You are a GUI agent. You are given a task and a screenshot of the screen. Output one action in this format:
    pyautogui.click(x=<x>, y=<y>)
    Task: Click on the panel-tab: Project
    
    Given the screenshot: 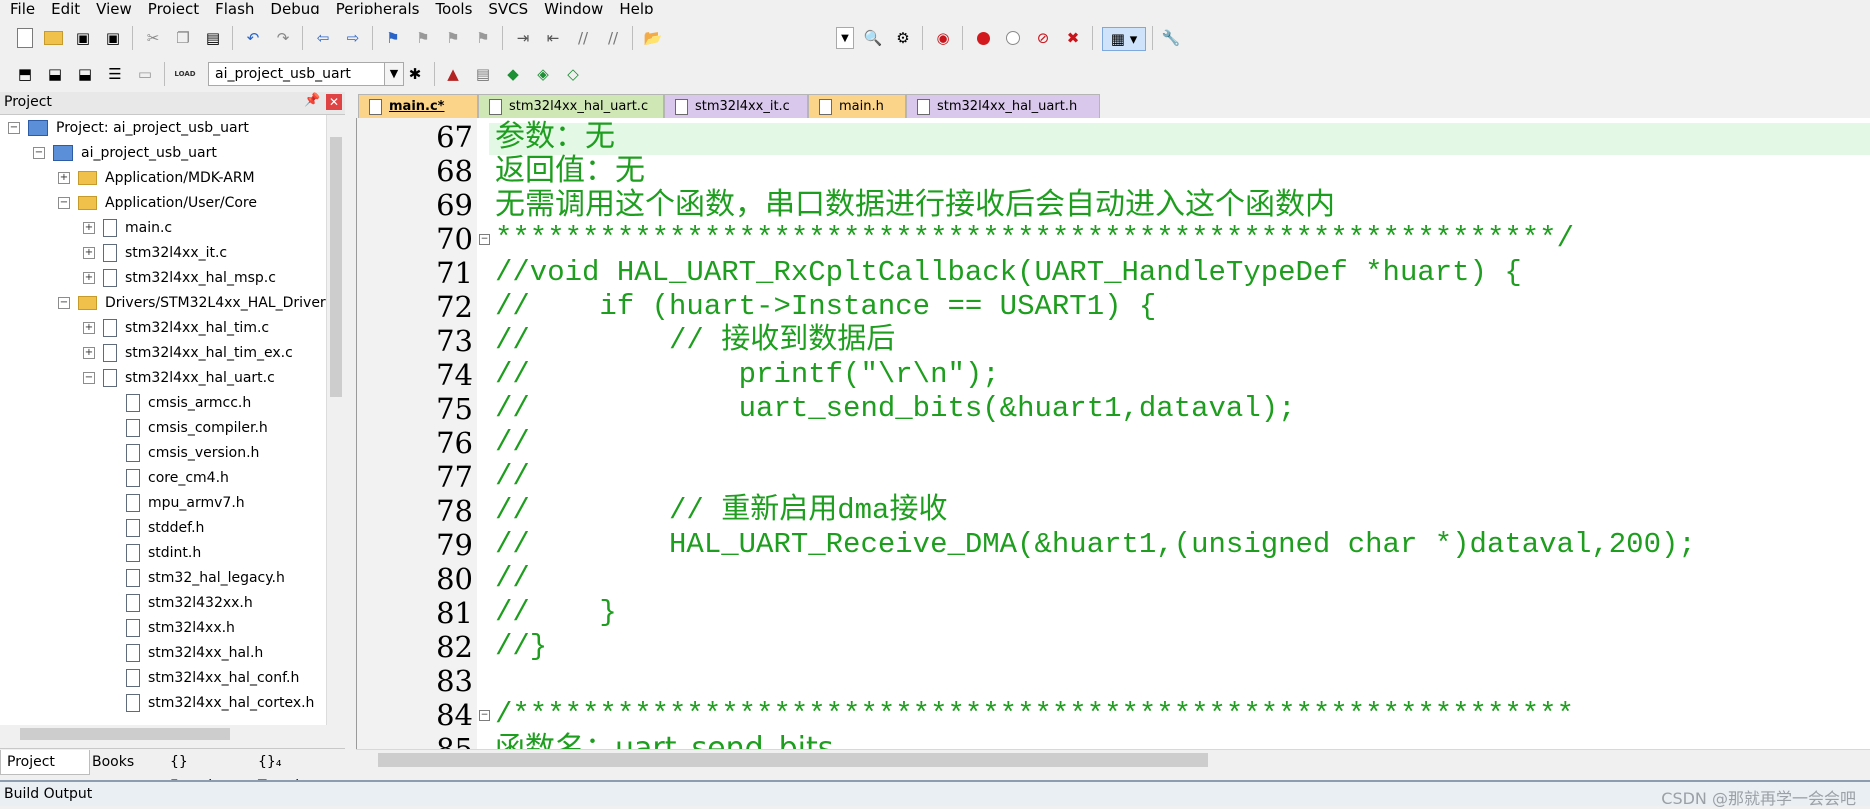 What is the action you would take?
    pyautogui.click(x=45, y=762)
    